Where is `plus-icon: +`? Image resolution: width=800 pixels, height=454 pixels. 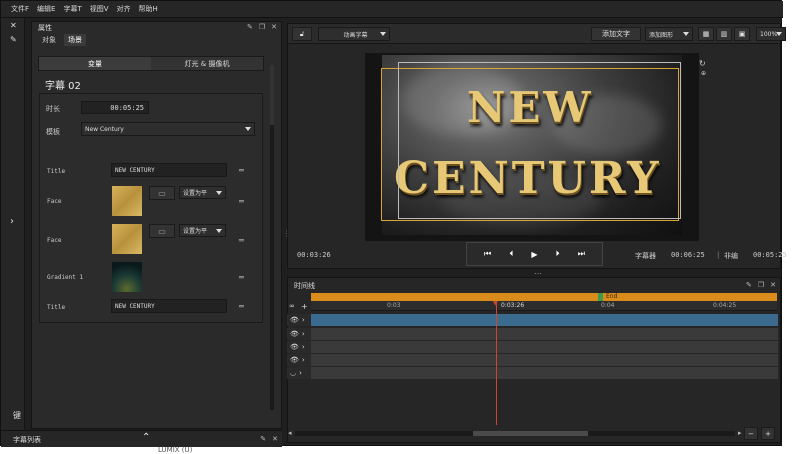
plus-icon: + is located at coordinates (768, 433).